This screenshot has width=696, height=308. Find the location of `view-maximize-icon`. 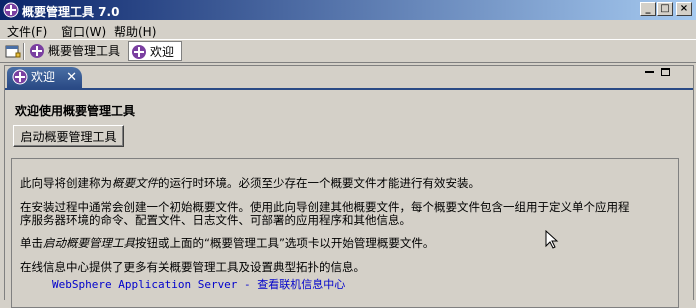

view-maximize-icon is located at coordinates (665, 72).